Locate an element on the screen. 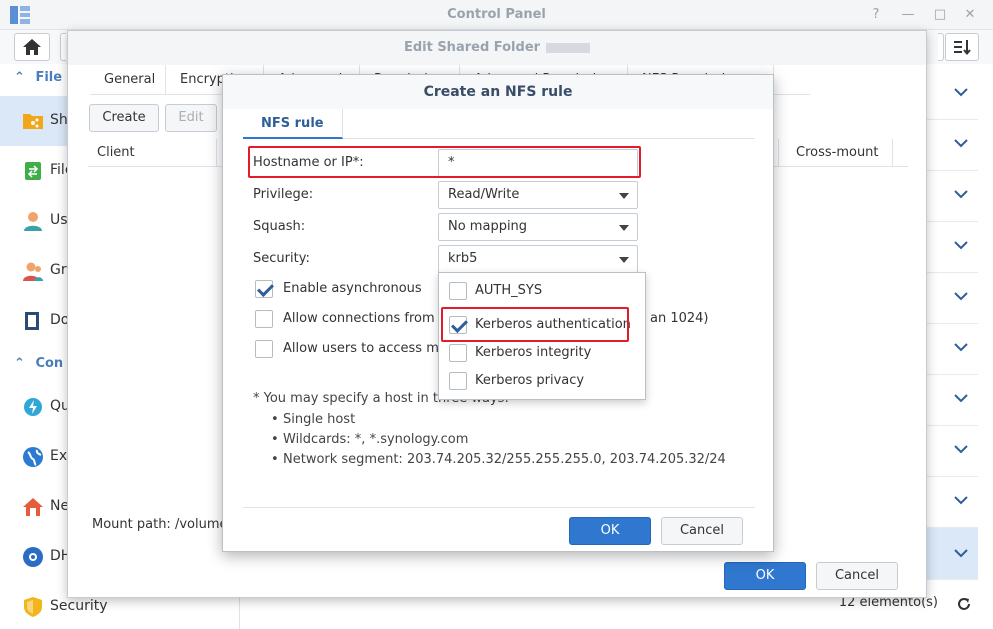 This screenshot has height=629, width=993. home-button is located at coordinates (32, 47).